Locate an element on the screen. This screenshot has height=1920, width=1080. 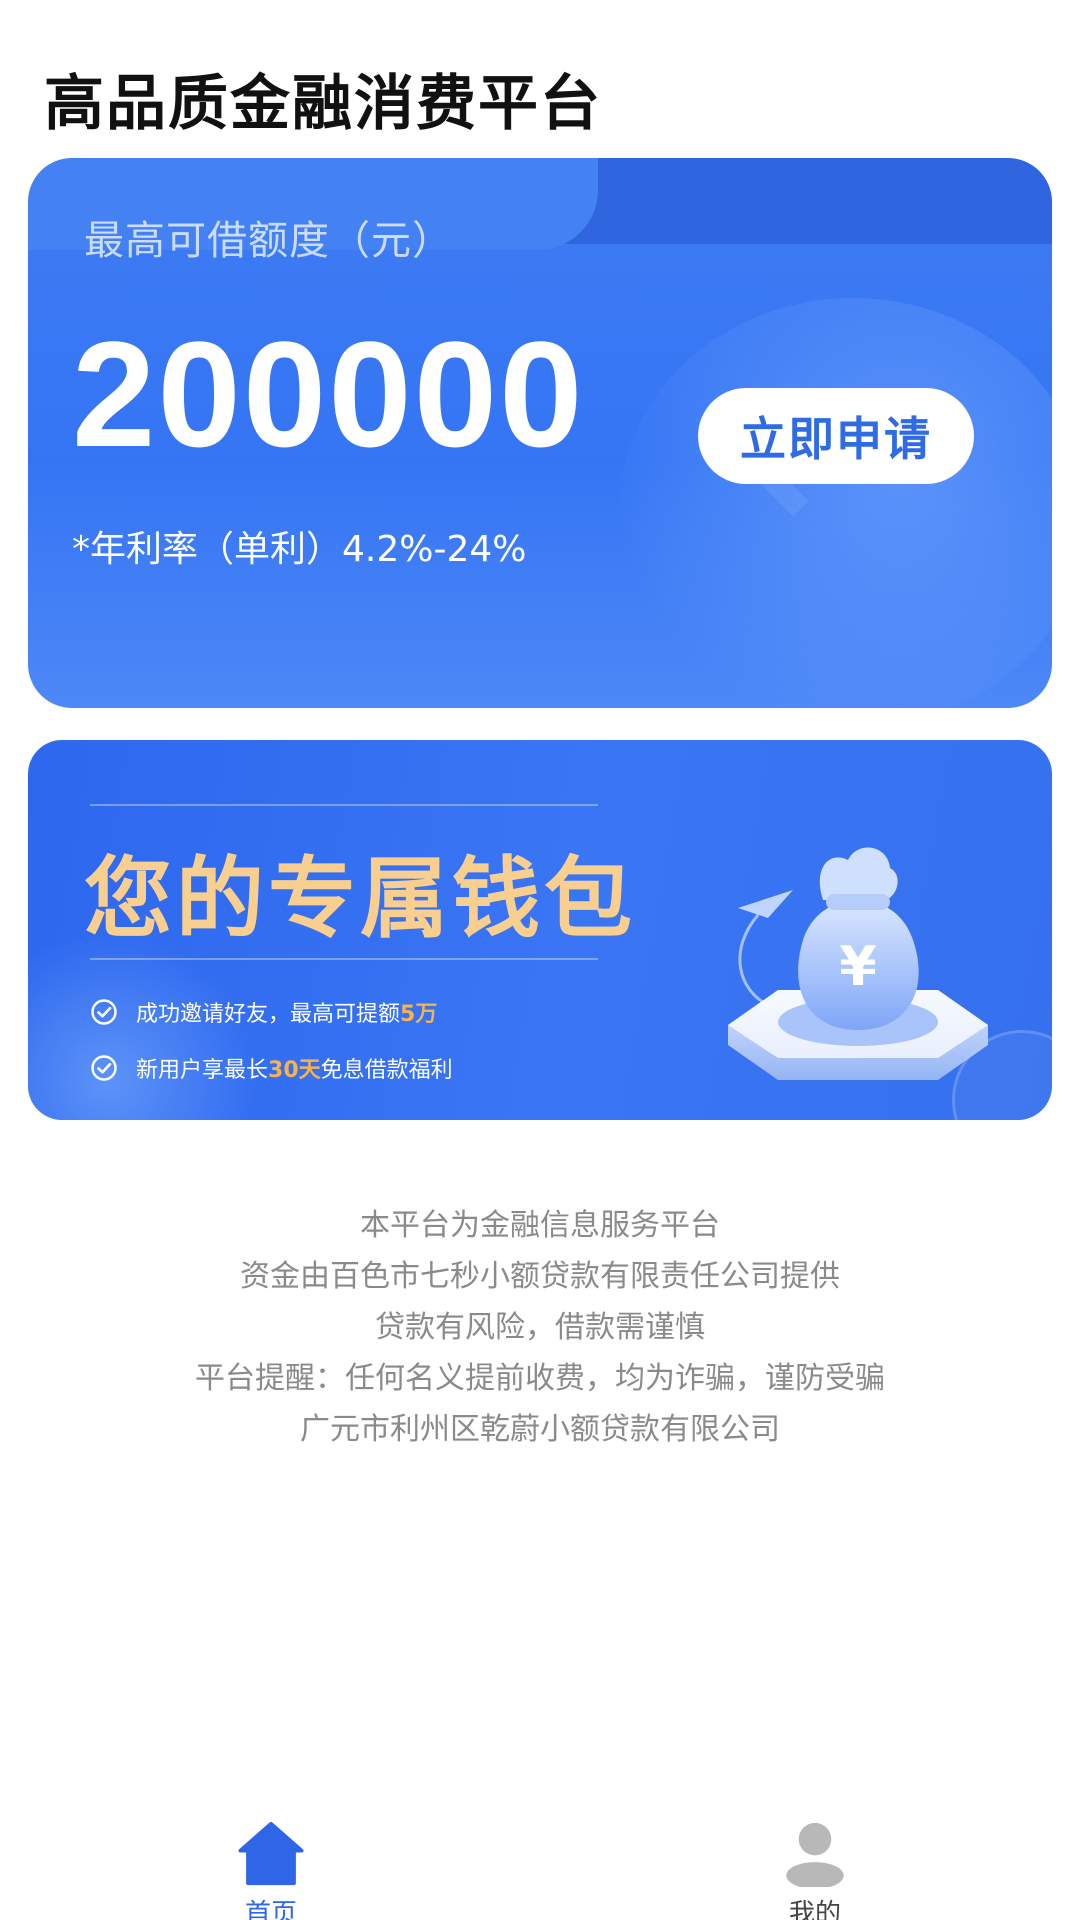
annual-rate-text: *年利率（单利）4.2%-24% is located at coordinates (299, 549).